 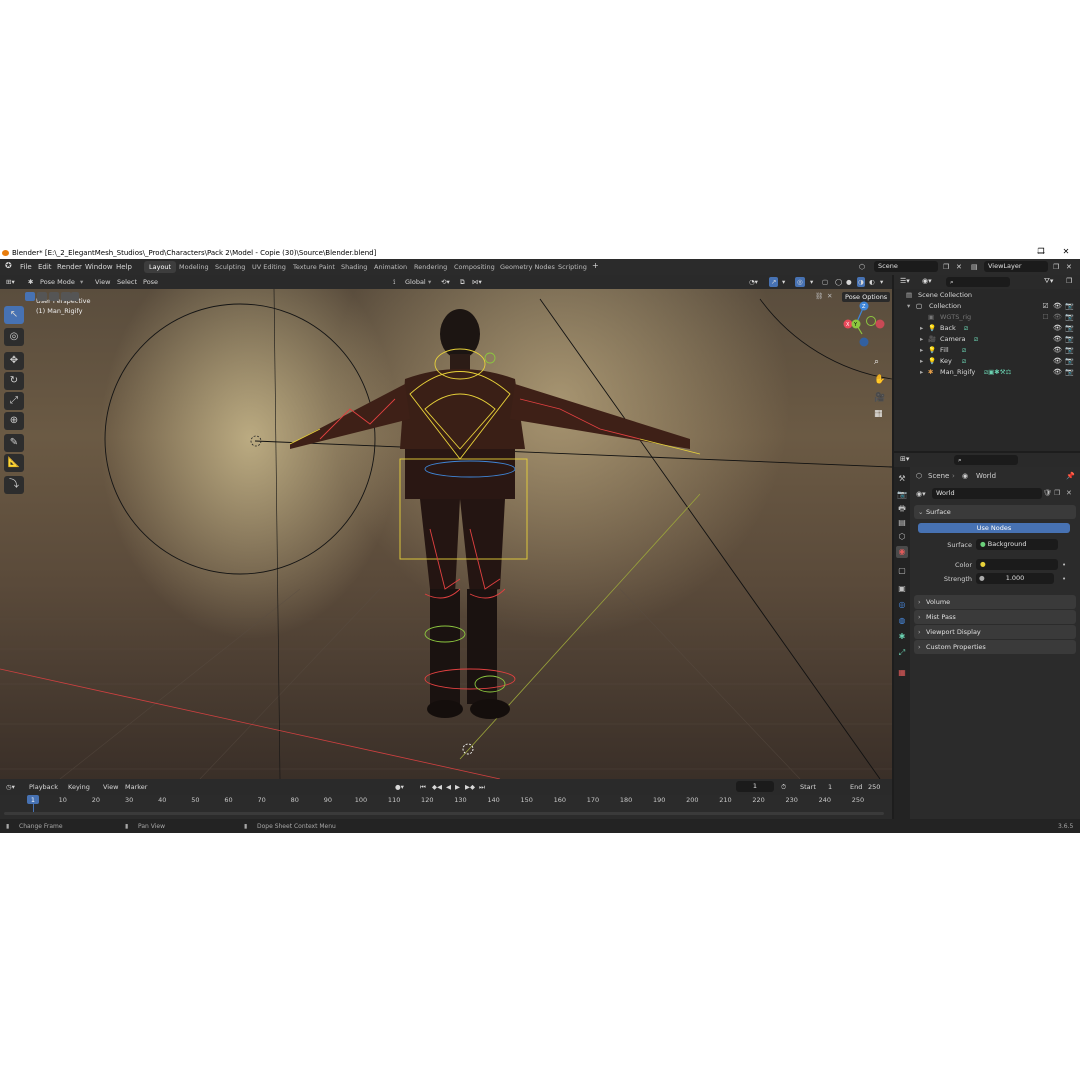 I want to click on scale-tool-icon: ⤢, so click(x=14, y=401).